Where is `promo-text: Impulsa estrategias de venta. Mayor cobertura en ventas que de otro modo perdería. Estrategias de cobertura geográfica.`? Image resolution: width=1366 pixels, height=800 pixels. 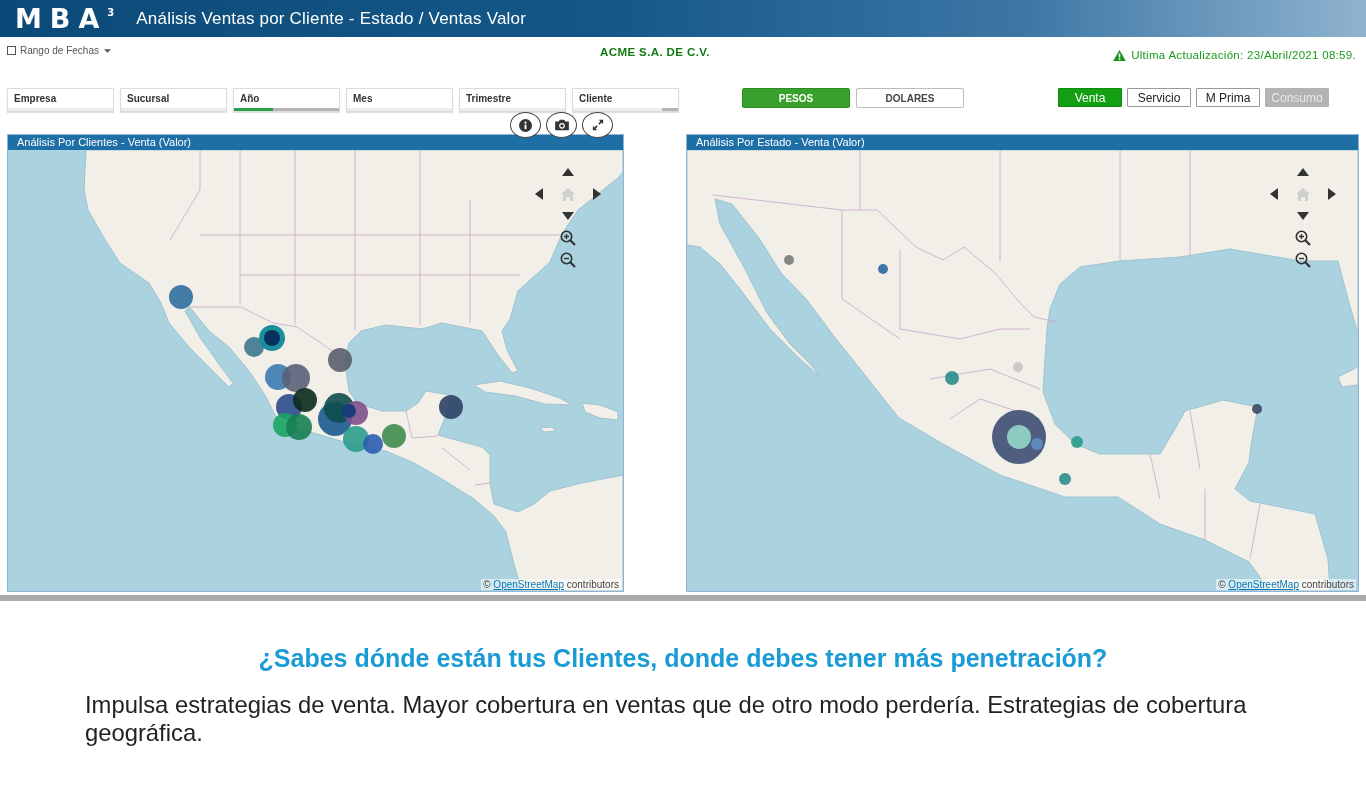
promo-text: Impulsa estrategias de venta. Mayor cobertura en ventas que de otro modo perdería. Estrategias de cobertura geográfica. is located at coordinates (666, 719).